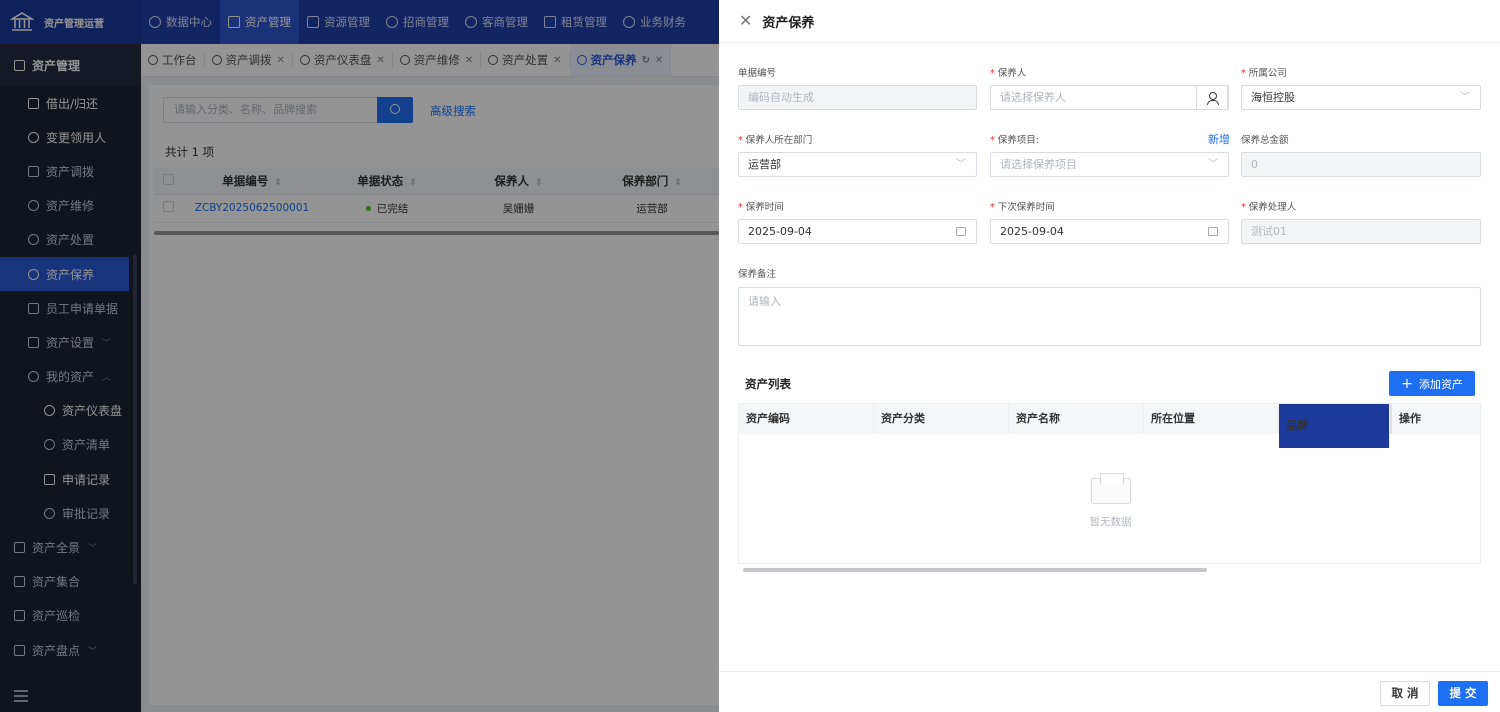 Image resolution: width=1500 pixels, height=712 pixels. Describe the element at coordinates (757, 274) in the screenshot. I see `remark-label: 保养备注` at that location.